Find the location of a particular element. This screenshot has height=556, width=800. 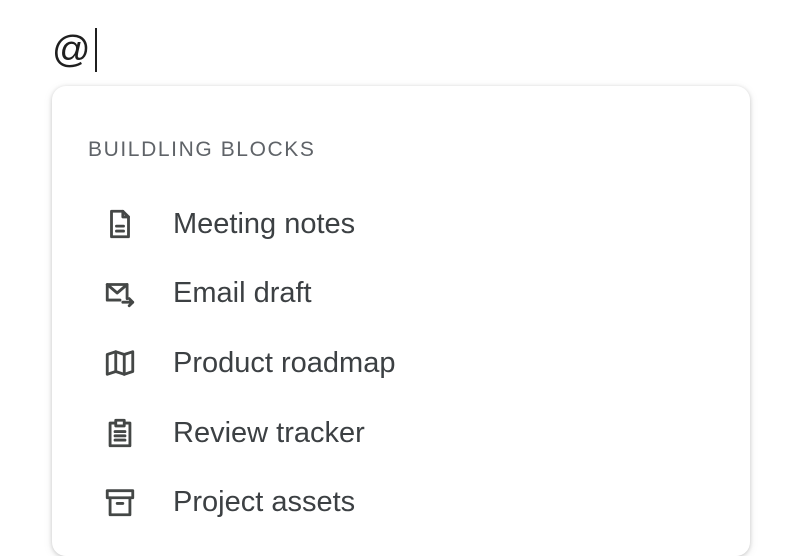

menu-item-meeting-notes: Meeting notes is located at coordinates (401, 224).